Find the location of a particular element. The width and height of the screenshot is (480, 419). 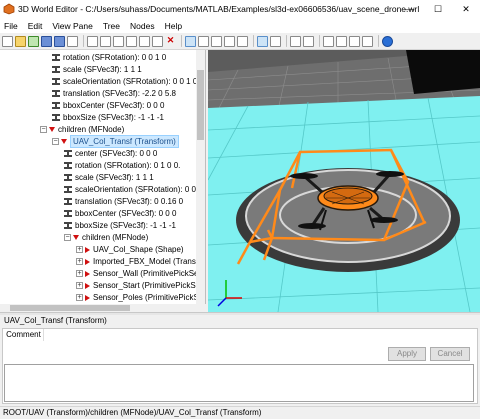

layout-tree-only-icon is located at coordinates (229, 41).